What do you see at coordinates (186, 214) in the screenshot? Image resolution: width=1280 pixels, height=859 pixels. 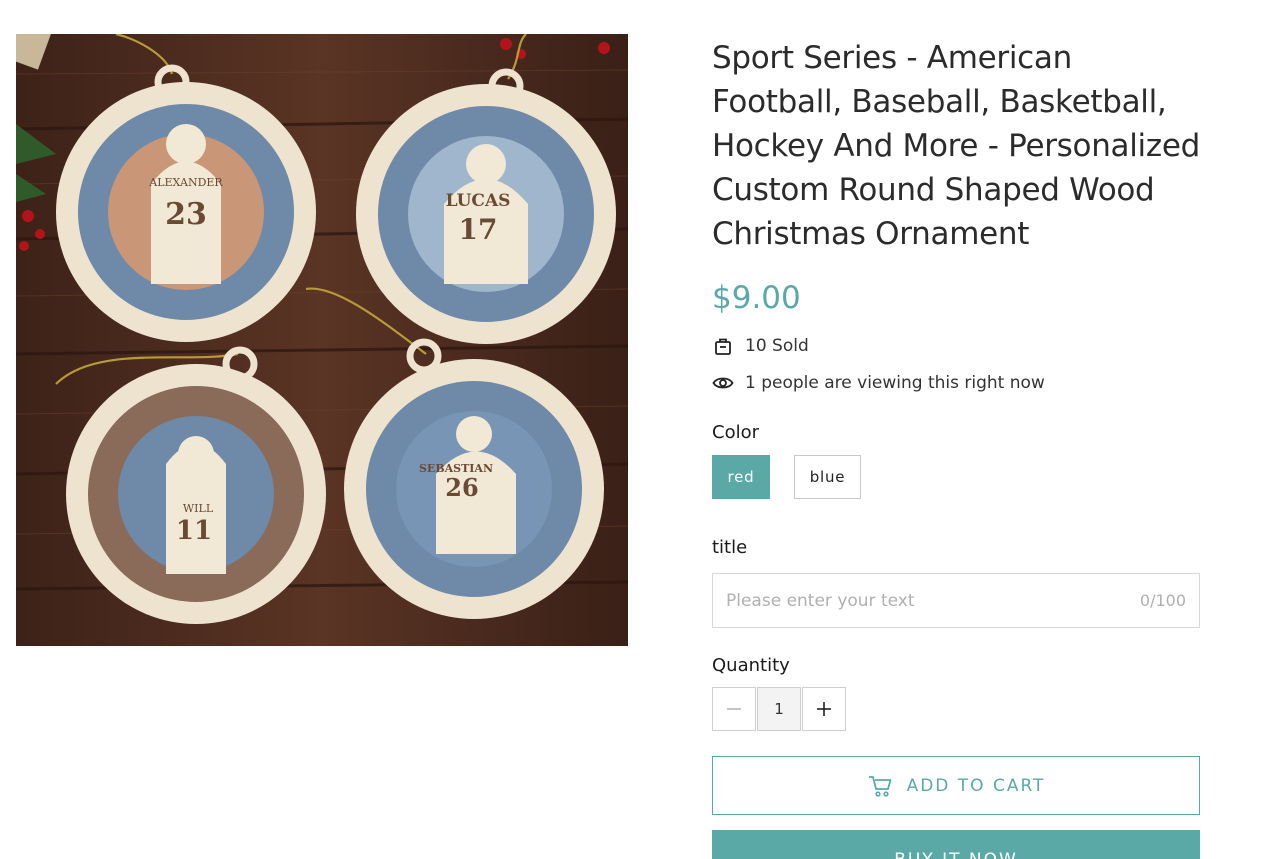 I see `ornament-number: 23` at bounding box center [186, 214].